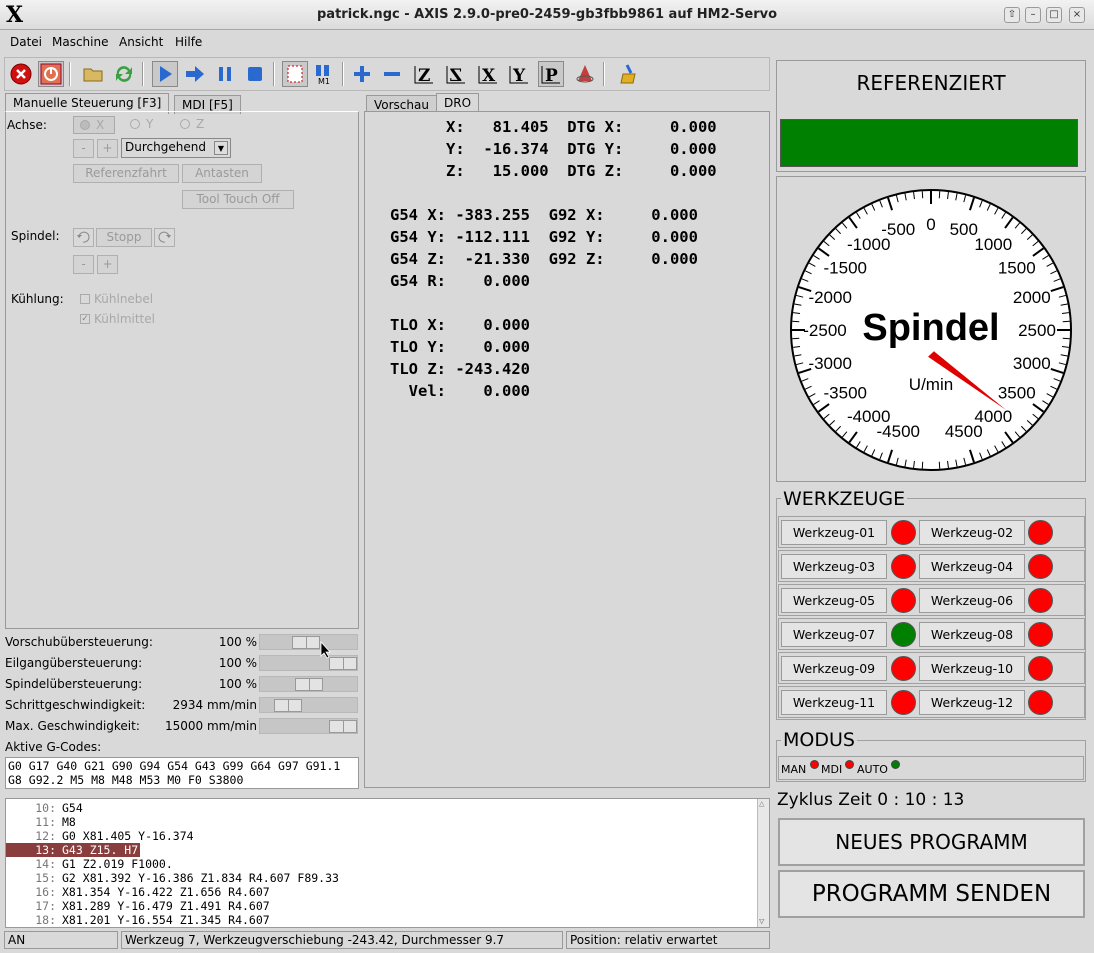 The image size is (1094, 953). Describe the element at coordinates (456, 74) in the screenshot. I see `view-z2-icon: Z` at that location.